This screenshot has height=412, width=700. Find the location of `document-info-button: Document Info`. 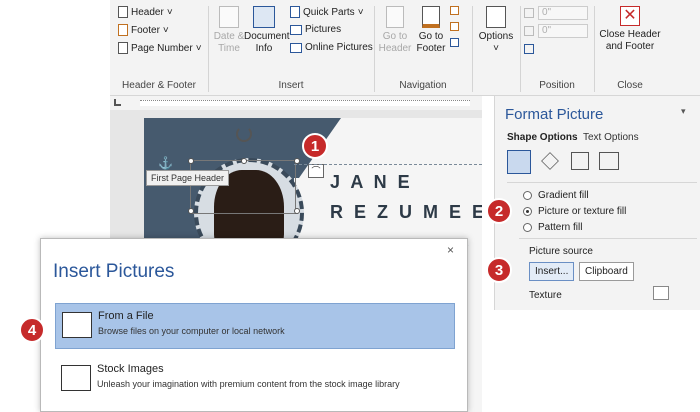

document-info-button: Document Info is located at coordinates (267, 30).